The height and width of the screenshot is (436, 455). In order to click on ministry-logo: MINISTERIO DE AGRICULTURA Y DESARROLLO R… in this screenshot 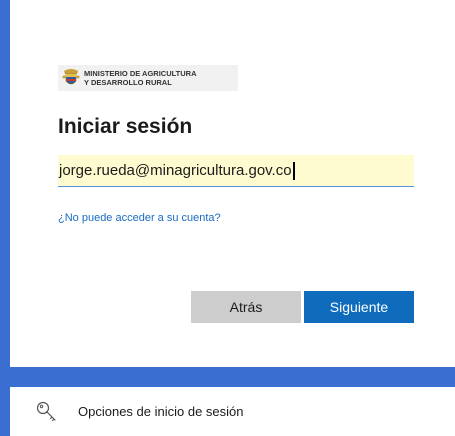, I will do `click(148, 78)`.